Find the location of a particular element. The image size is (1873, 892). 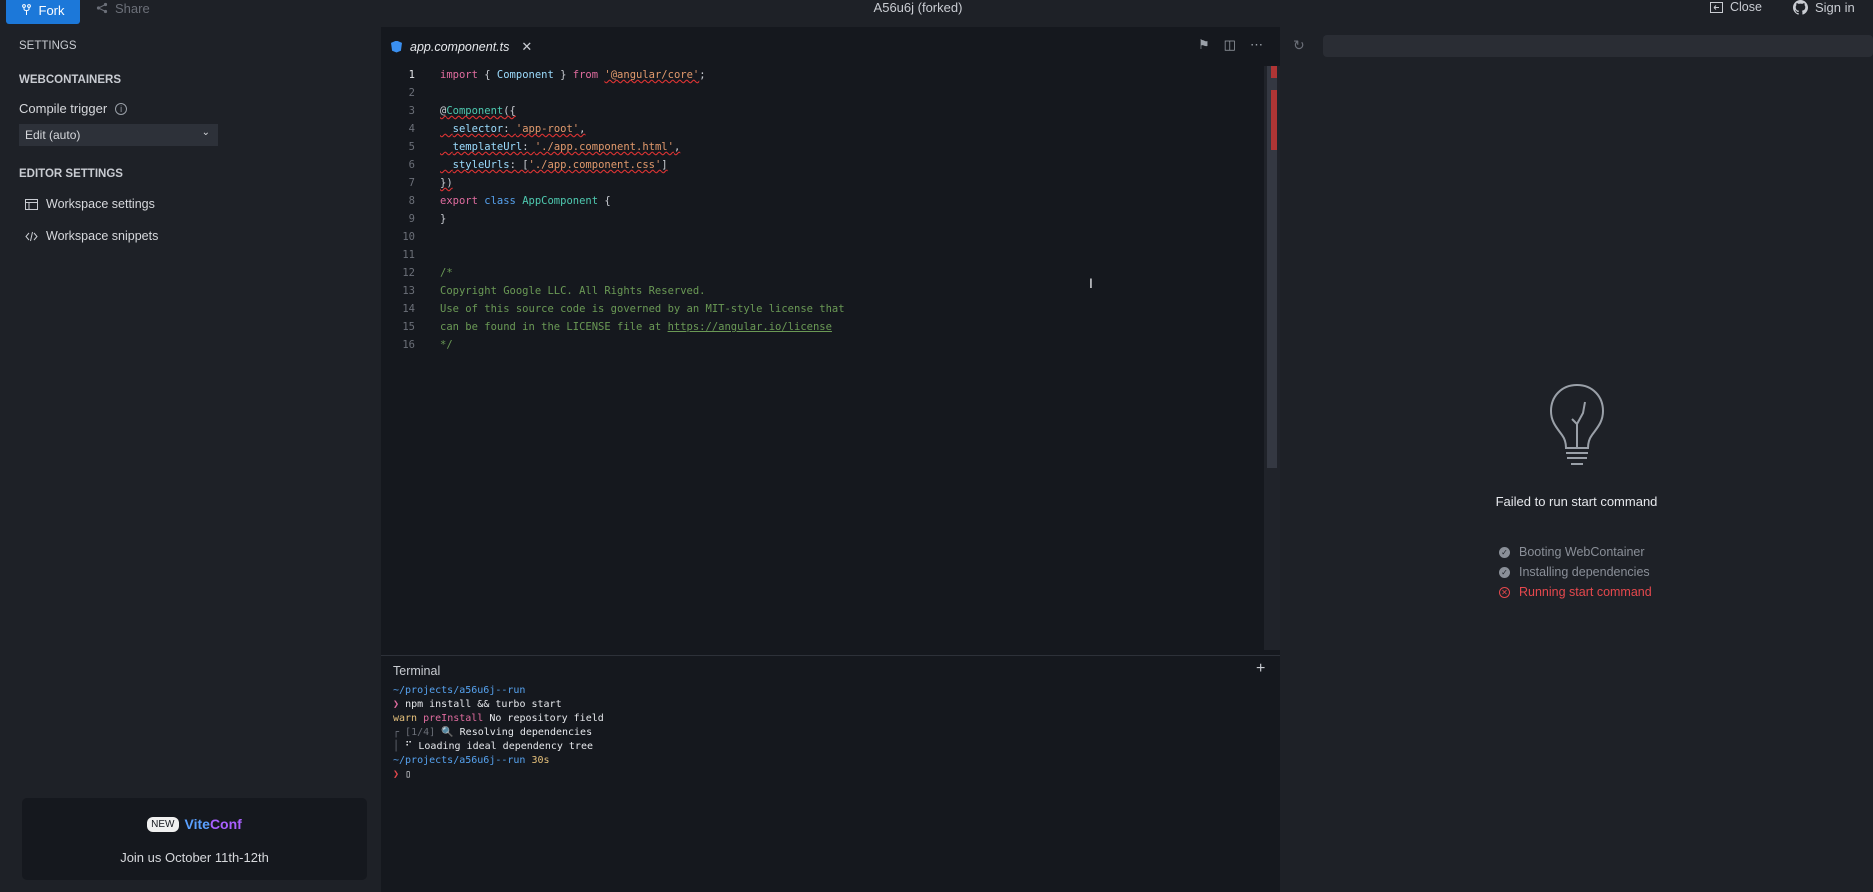

compile-trigger-select: Edit (auto) ⌄ is located at coordinates (118, 135).